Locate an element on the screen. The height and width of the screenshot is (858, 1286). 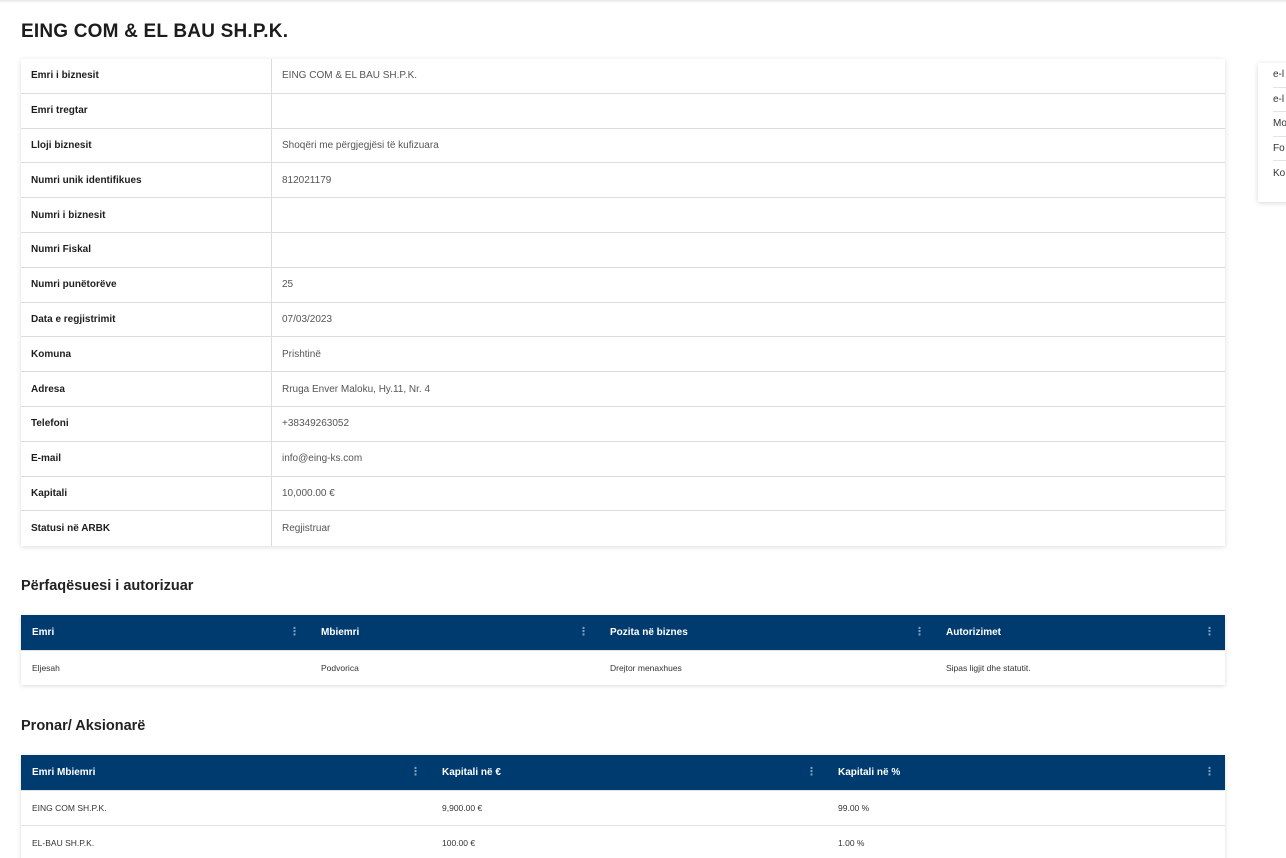
column-header-label: Emri Mbiemri is located at coordinates (64, 772).